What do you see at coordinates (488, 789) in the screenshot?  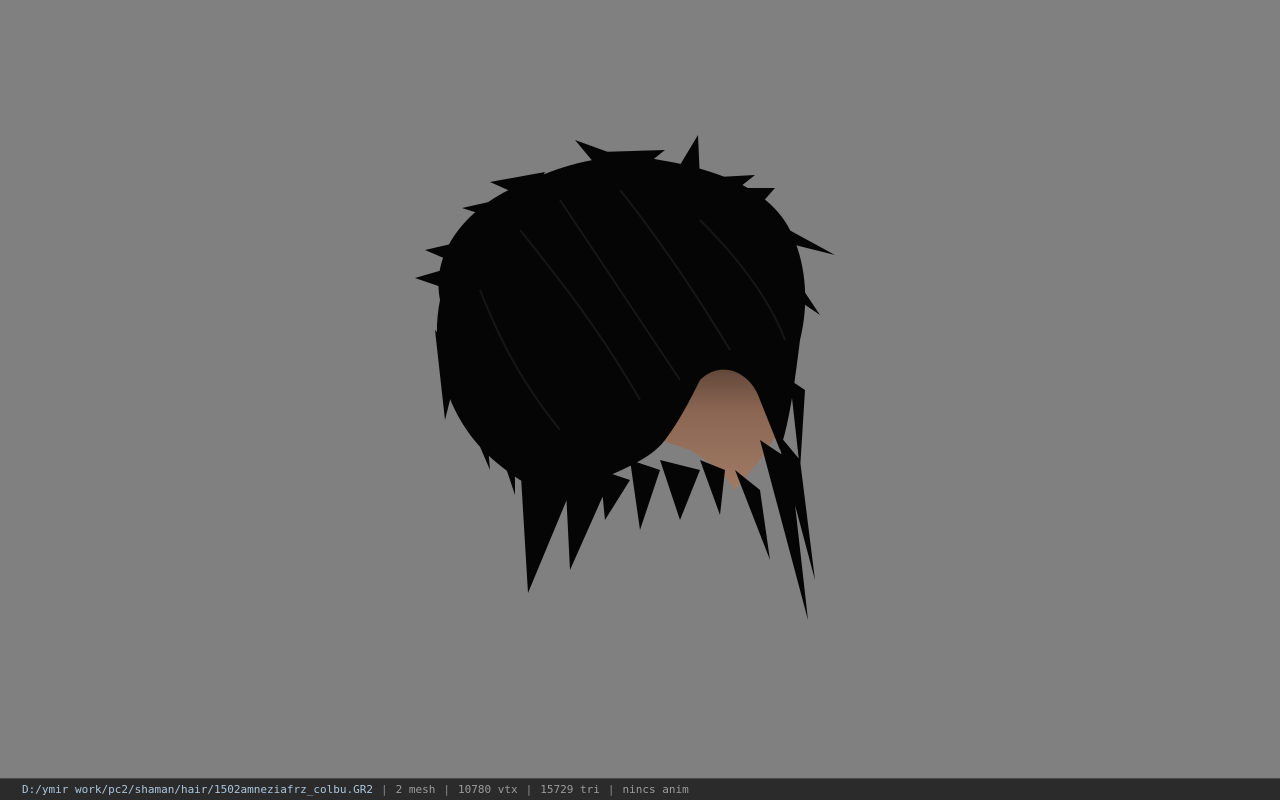 I see `vertex-count: 10780 vtx` at bounding box center [488, 789].